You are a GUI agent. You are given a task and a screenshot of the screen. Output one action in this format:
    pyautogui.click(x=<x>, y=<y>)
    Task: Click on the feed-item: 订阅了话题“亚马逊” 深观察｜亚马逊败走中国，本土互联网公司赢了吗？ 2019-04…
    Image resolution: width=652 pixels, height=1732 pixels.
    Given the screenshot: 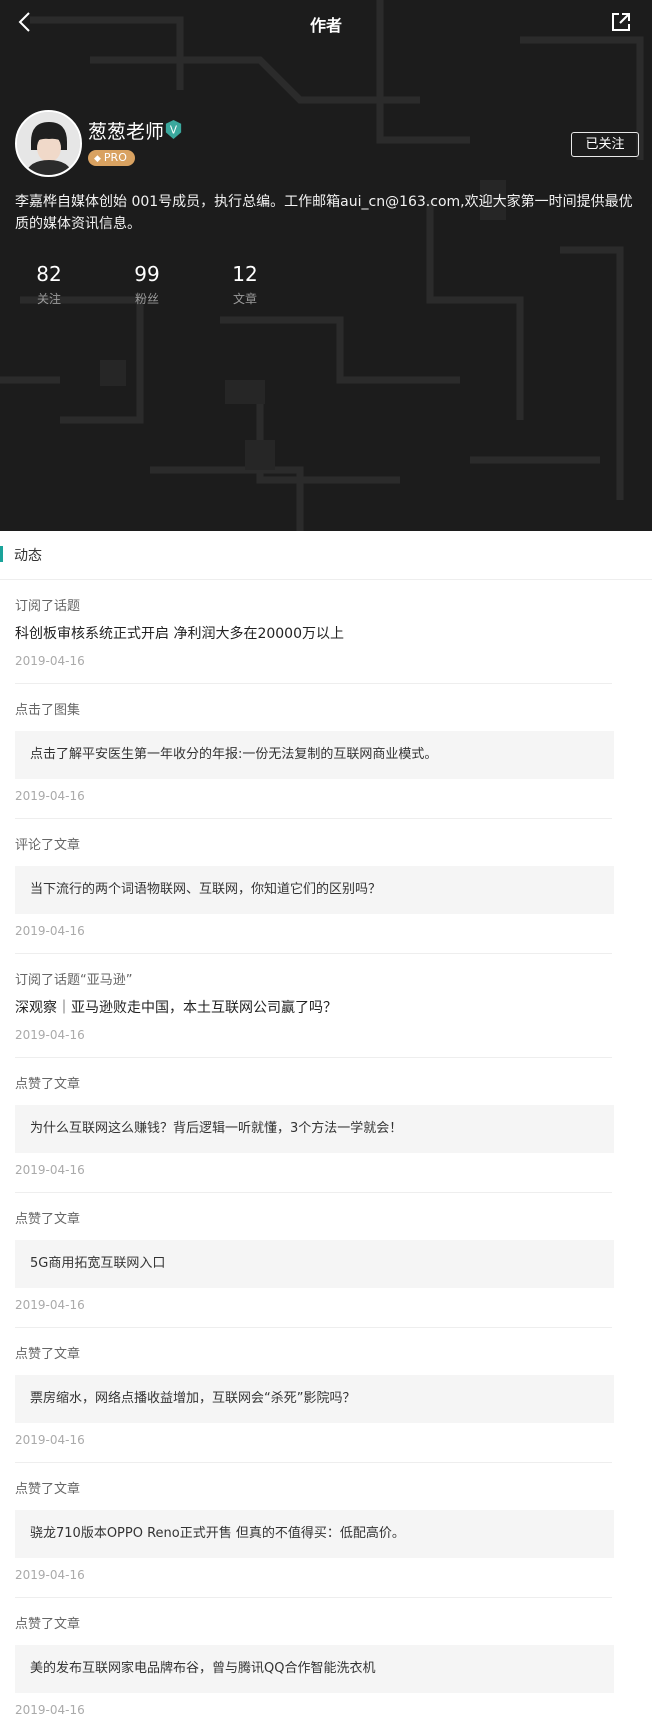 What is the action you would take?
    pyautogui.click(x=313, y=1006)
    